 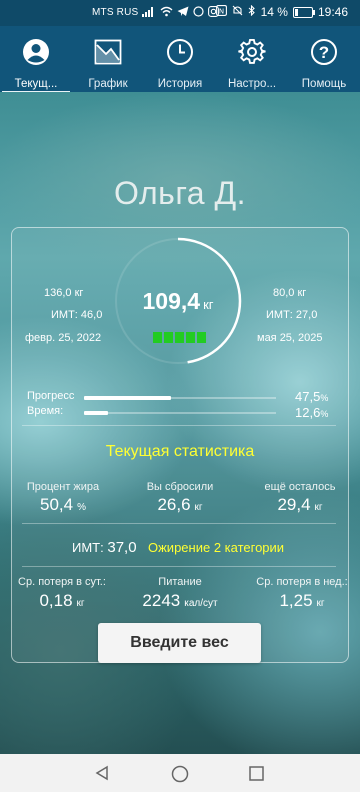 What do you see at coordinates (36, 52) in the screenshot?
I see `profile-icon` at bounding box center [36, 52].